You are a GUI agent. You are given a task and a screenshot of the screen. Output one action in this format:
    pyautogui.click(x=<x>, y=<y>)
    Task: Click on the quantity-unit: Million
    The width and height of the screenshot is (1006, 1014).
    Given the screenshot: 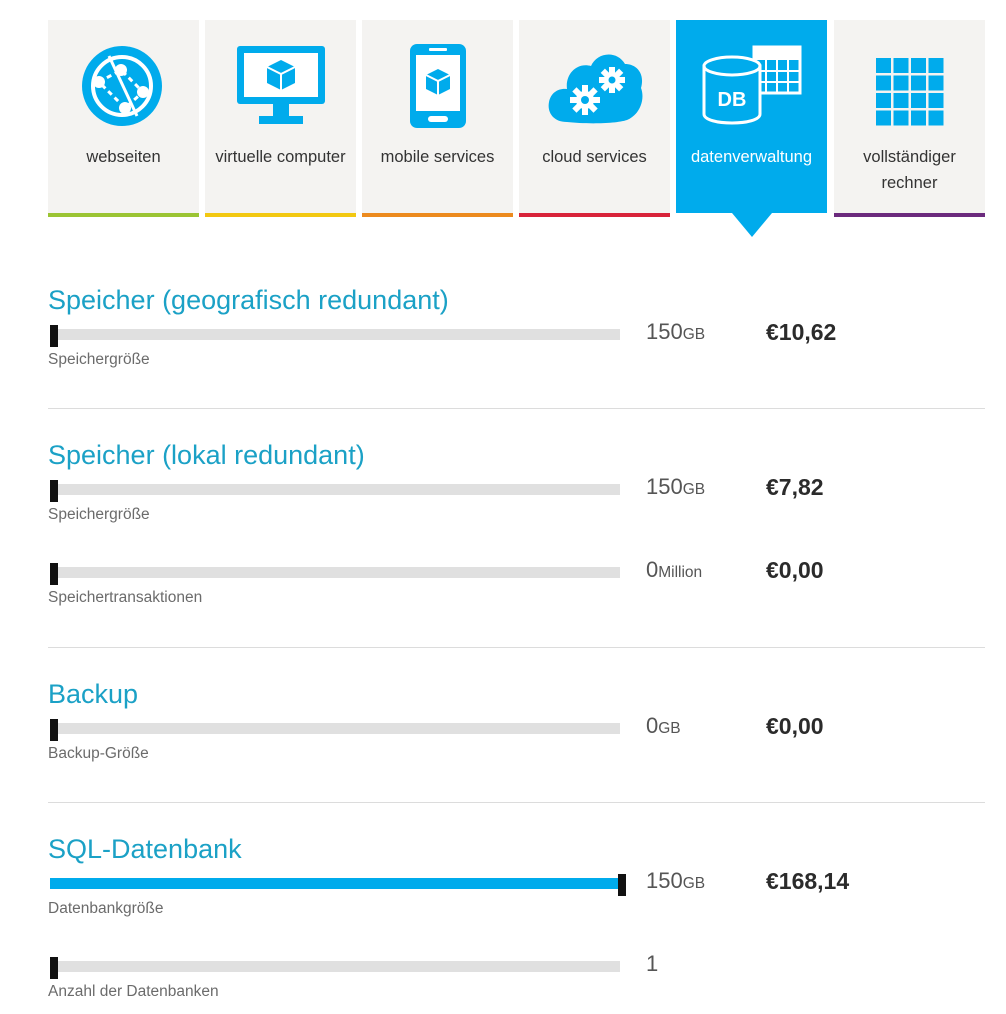 What is the action you would take?
    pyautogui.click(x=680, y=572)
    